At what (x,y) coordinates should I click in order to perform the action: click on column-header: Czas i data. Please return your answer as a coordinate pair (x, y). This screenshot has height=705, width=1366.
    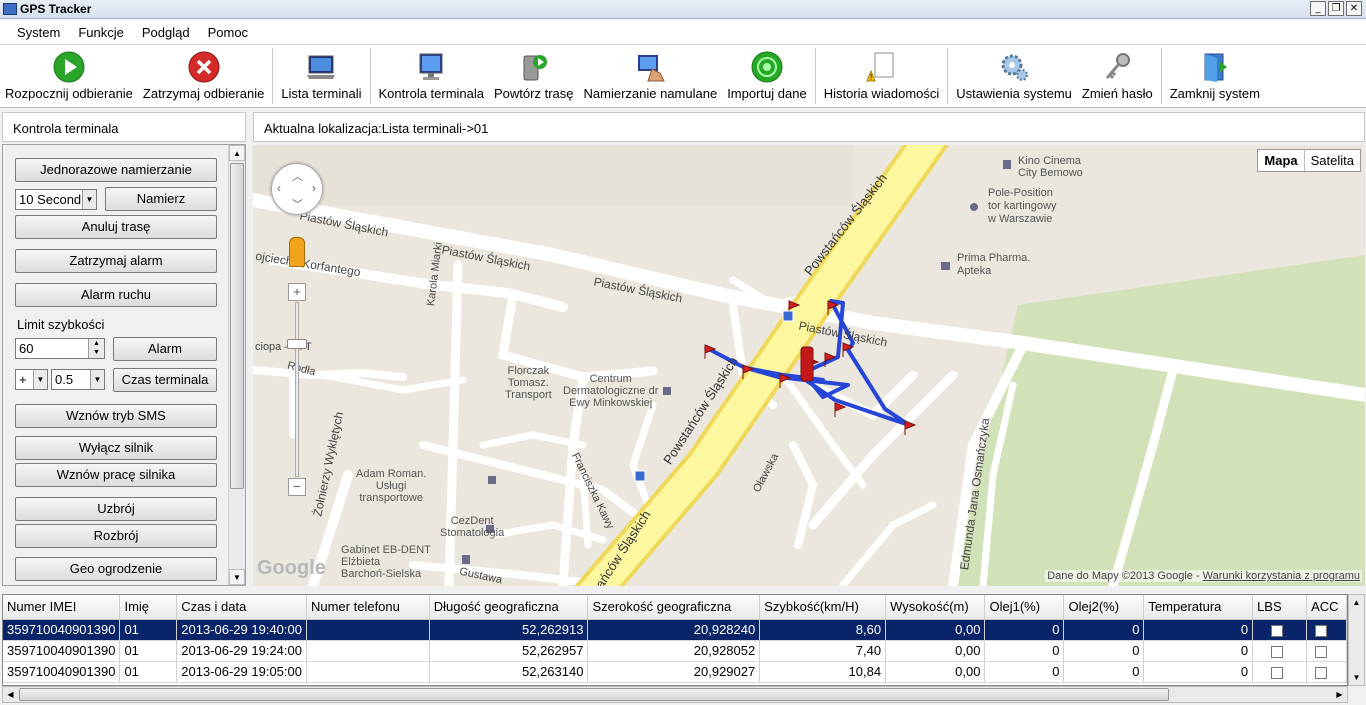
    Looking at the image, I should click on (241, 607).